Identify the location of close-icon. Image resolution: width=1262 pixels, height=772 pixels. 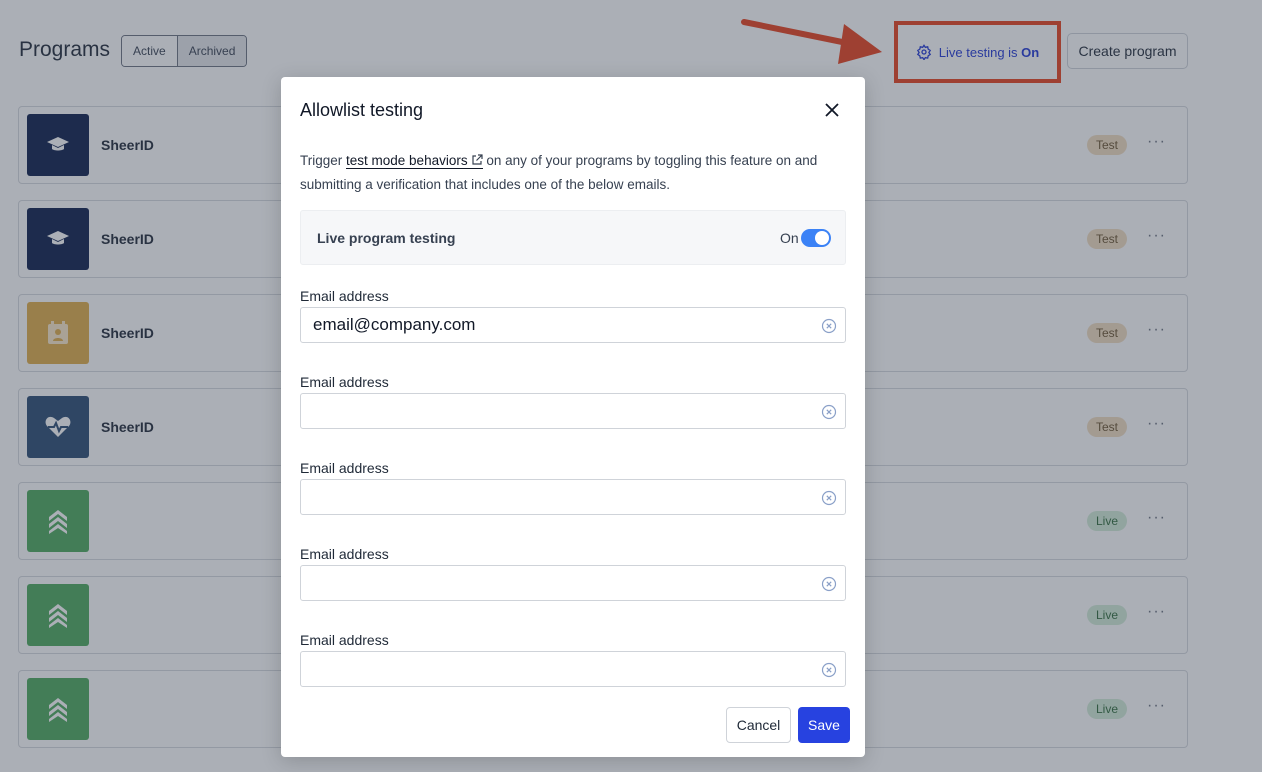
(832, 110).